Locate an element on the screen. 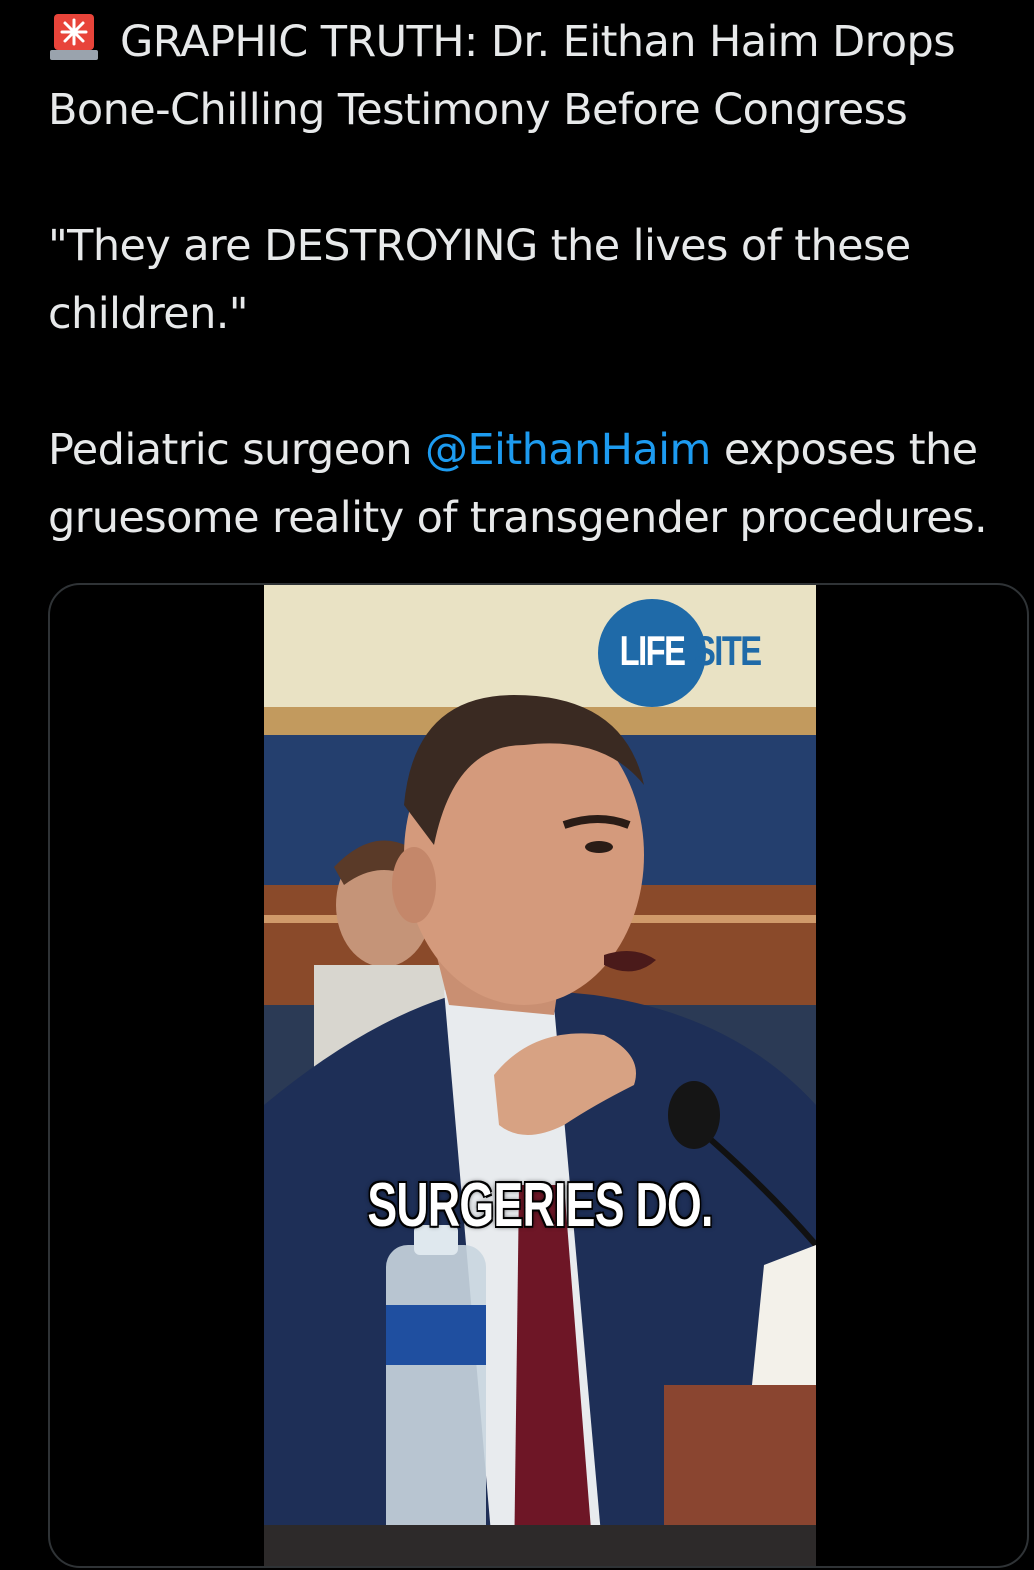  mention-link: @EithanHaim is located at coordinates (568, 450).